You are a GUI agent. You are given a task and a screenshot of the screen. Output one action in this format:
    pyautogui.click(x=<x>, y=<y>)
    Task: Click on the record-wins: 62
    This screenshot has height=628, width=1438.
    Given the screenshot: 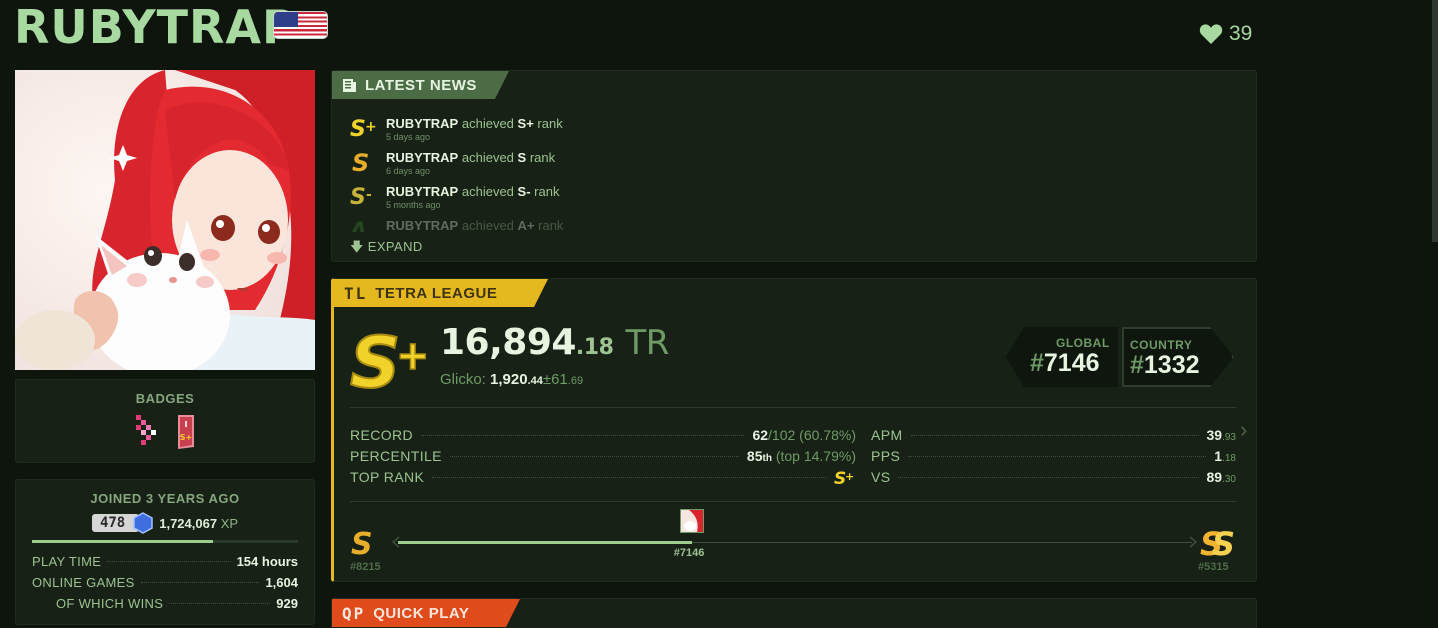 What is the action you would take?
    pyautogui.click(x=760, y=435)
    